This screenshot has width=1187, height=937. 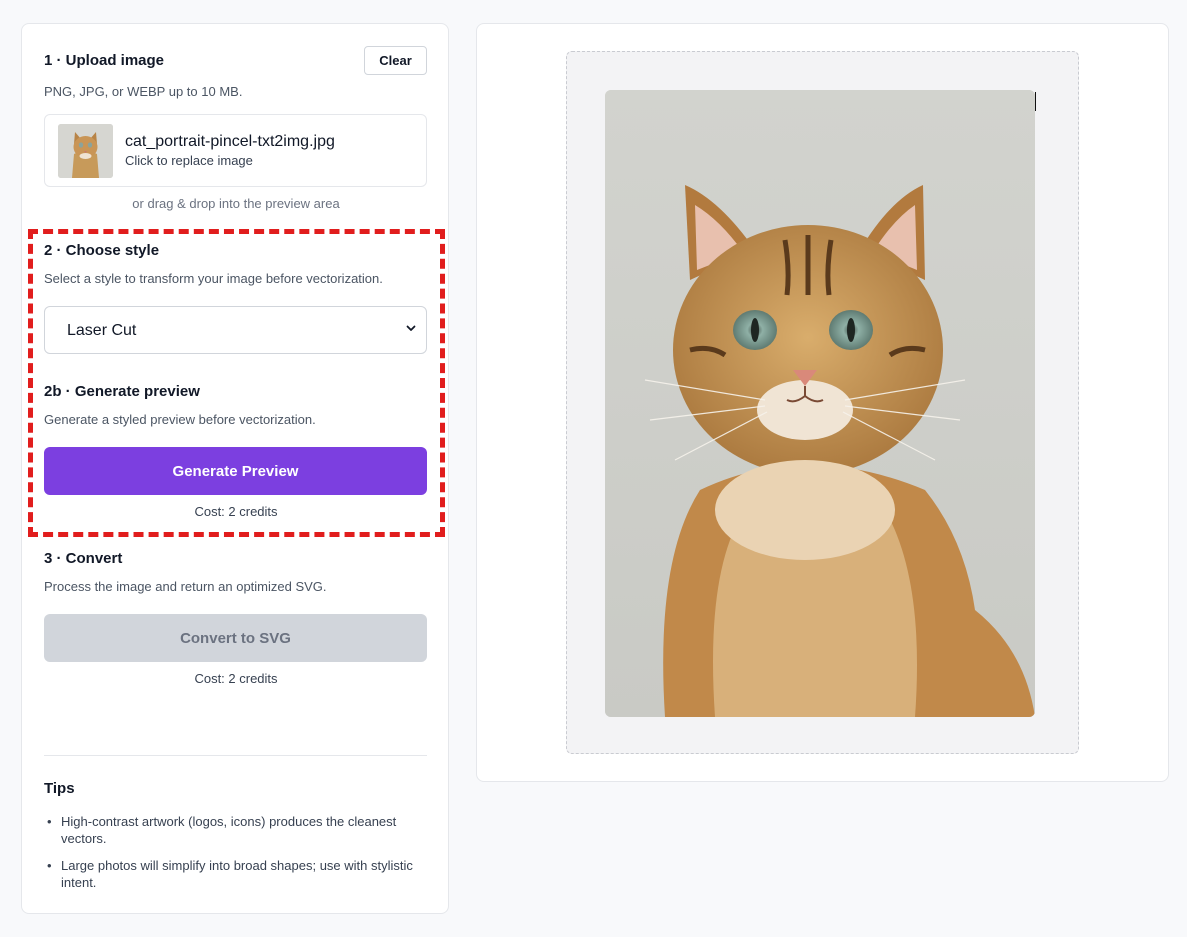 What do you see at coordinates (235, 755) in the screenshot?
I see `divider` at bounding box center [235, 755].